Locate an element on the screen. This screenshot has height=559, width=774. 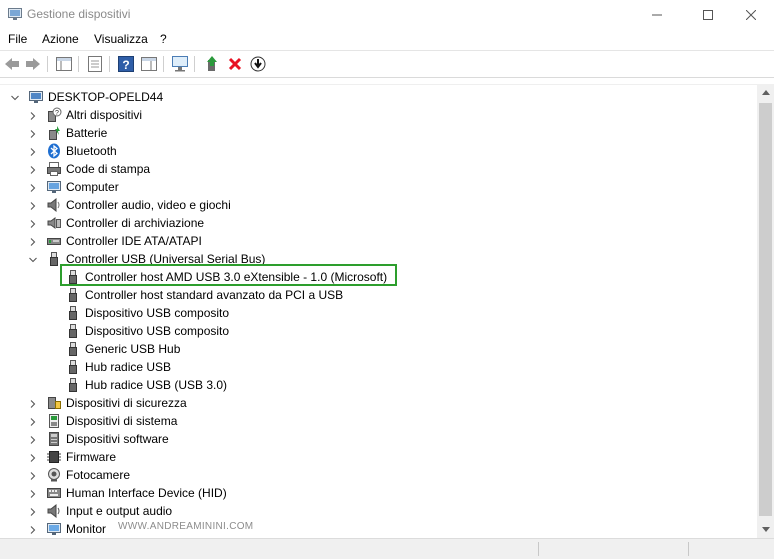
ide-controller-icon is located at coordinates (54, 241).